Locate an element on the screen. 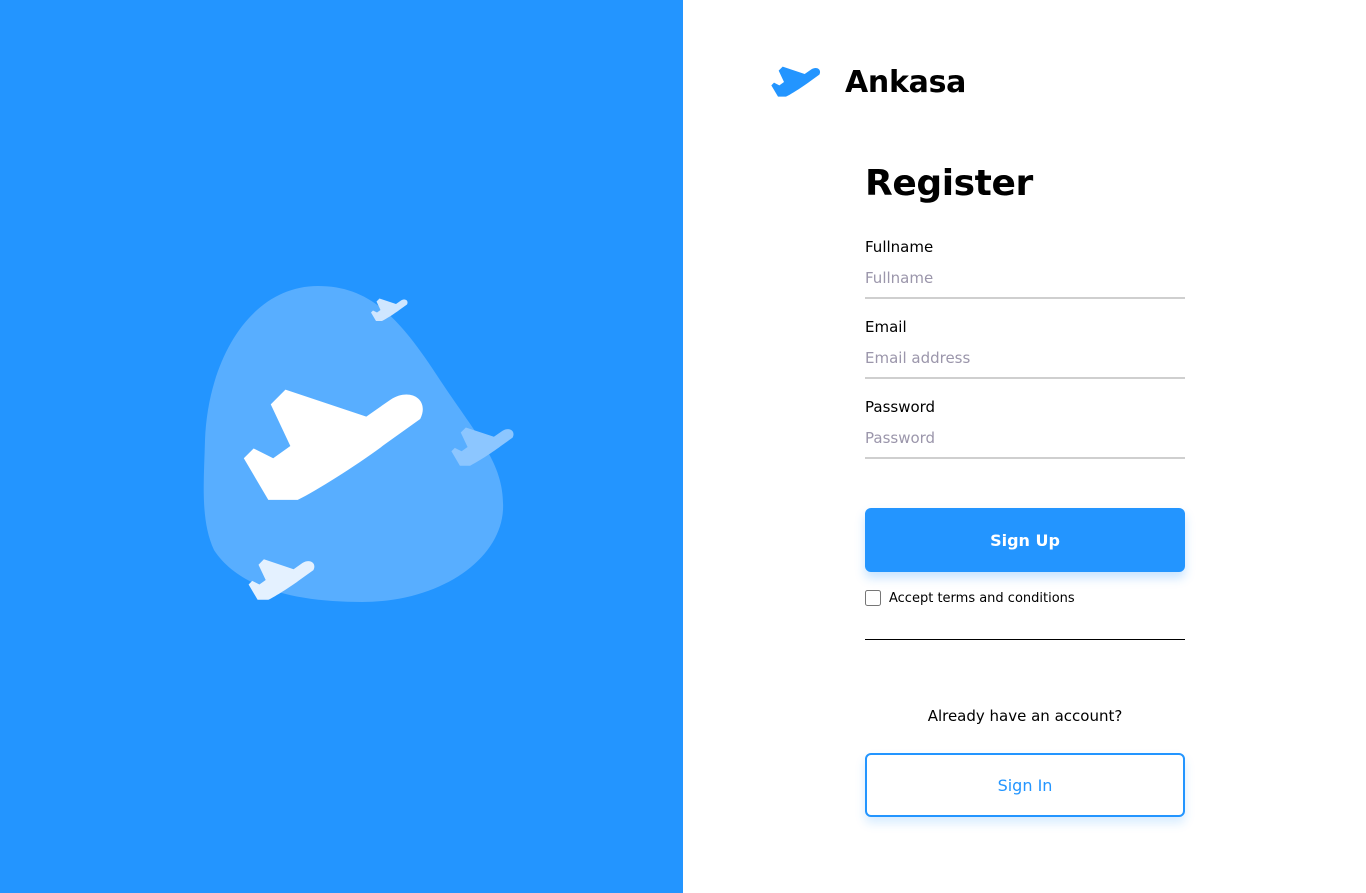 This screenshot has width=1366, height=893. fullname-field: Fullname is located at coordinates (1025, 268).